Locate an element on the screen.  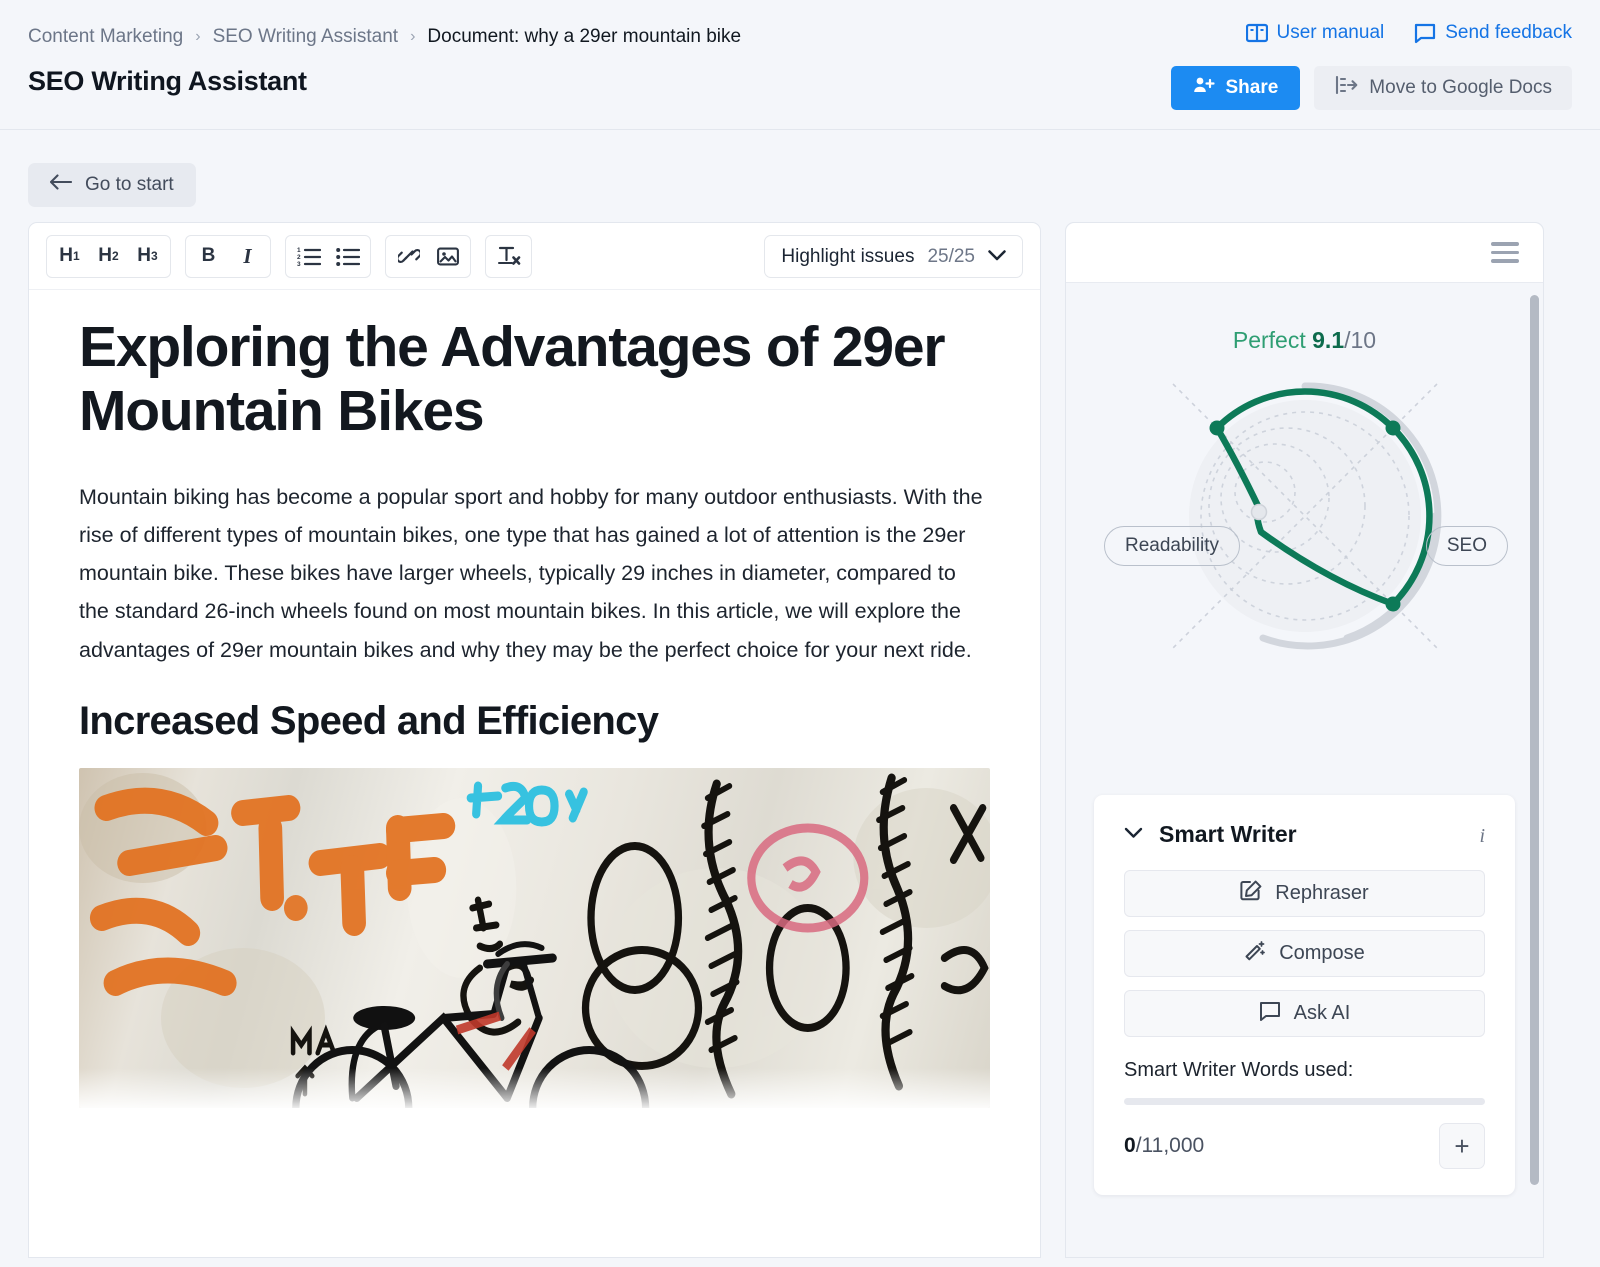
heading-button-group: H1 H2 H3 is located at coordinates (108, 256).